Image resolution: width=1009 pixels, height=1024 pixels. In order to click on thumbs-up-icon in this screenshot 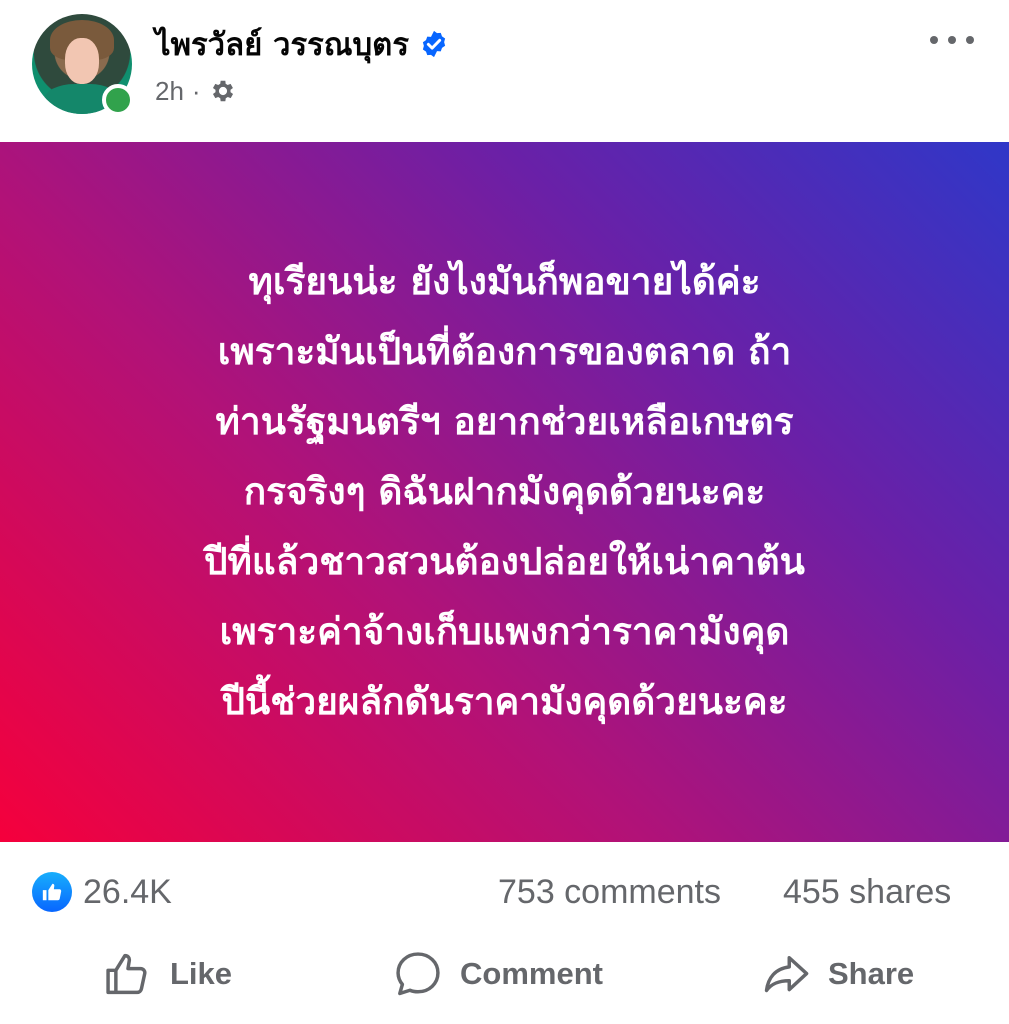, I will do `click(52, 892)`.